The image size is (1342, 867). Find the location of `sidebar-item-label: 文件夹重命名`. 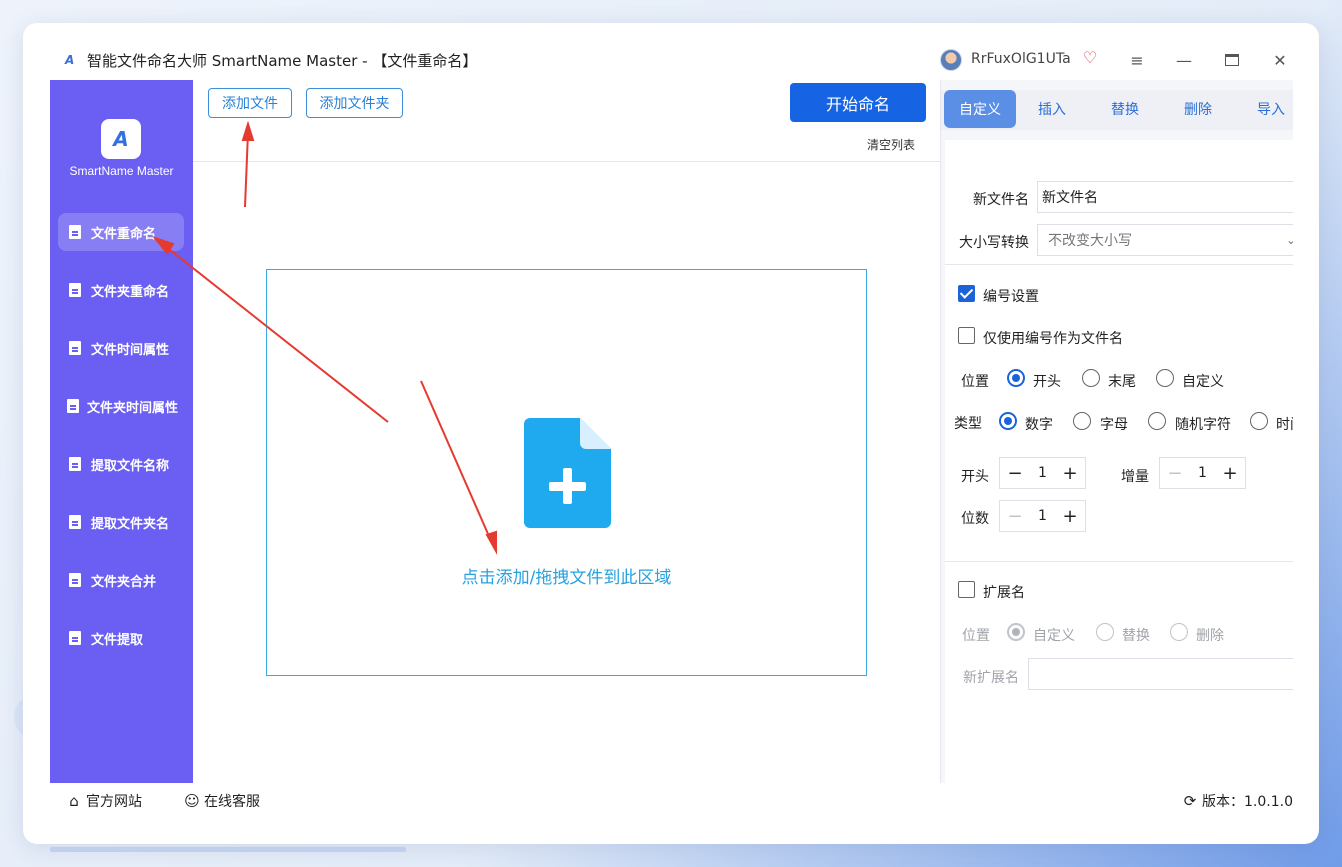

sidebar-item-label: 文件夹重命名 is located at coordinates (130, 292).